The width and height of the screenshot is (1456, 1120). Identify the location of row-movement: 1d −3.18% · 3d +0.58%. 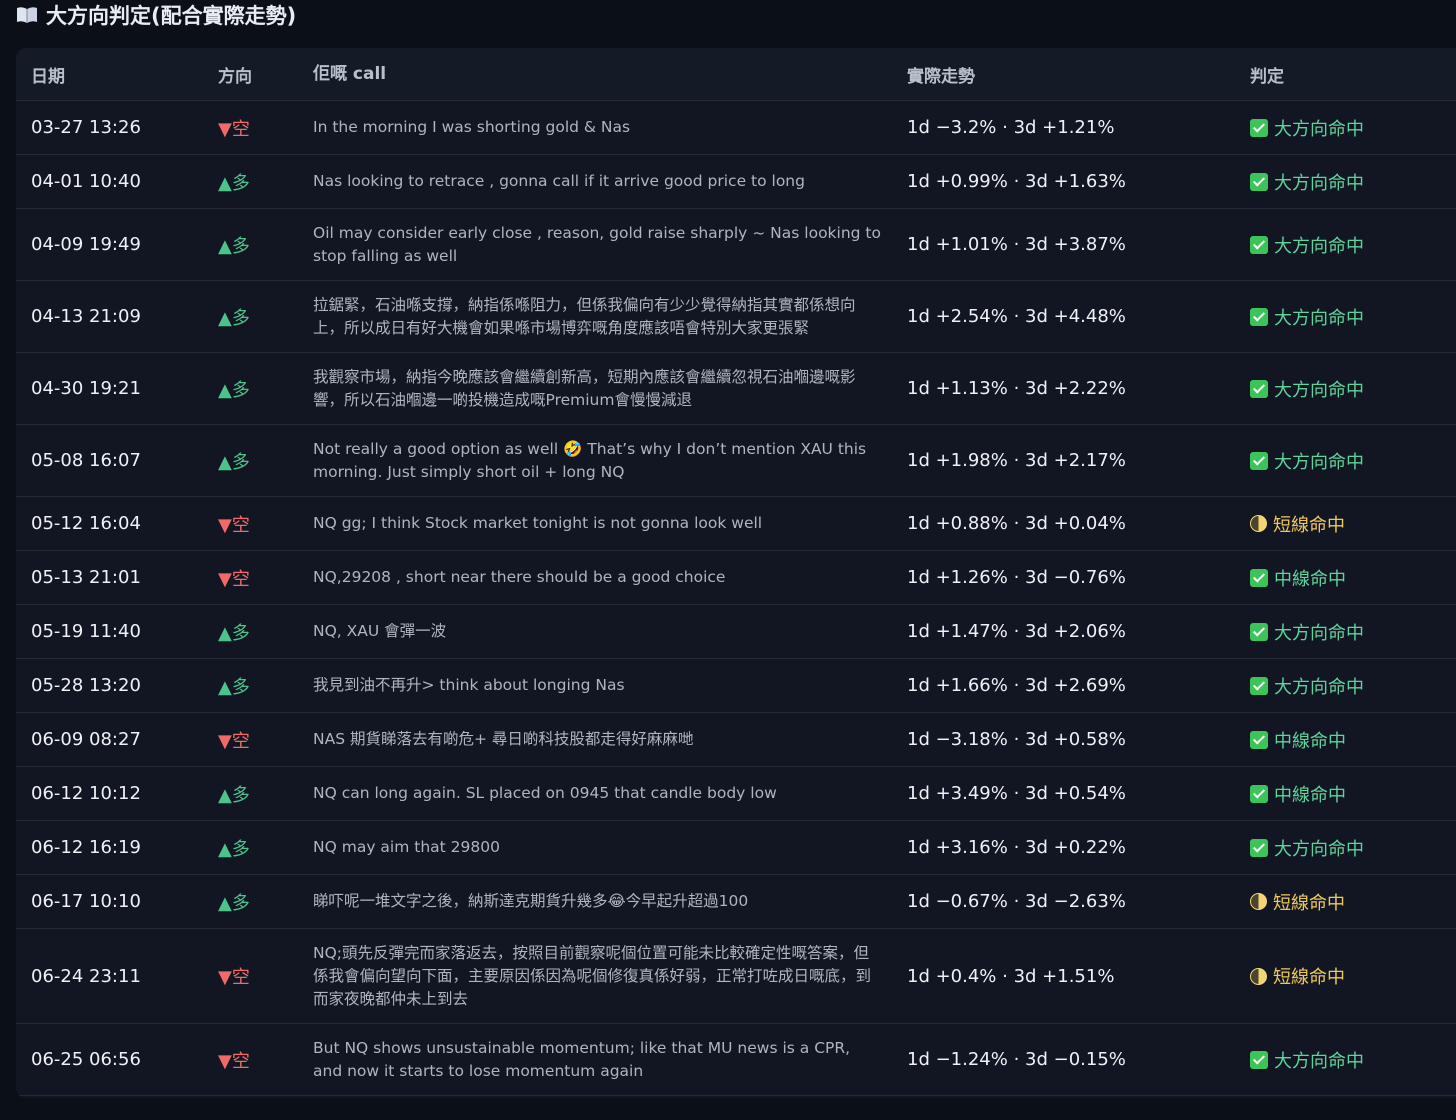
(1016, 739).